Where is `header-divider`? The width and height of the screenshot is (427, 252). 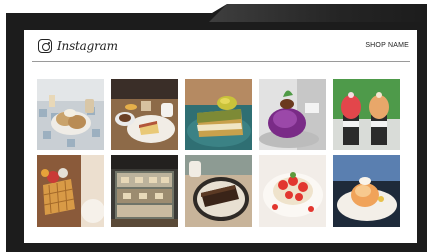
header-divider is located at coordinates (221, 61).